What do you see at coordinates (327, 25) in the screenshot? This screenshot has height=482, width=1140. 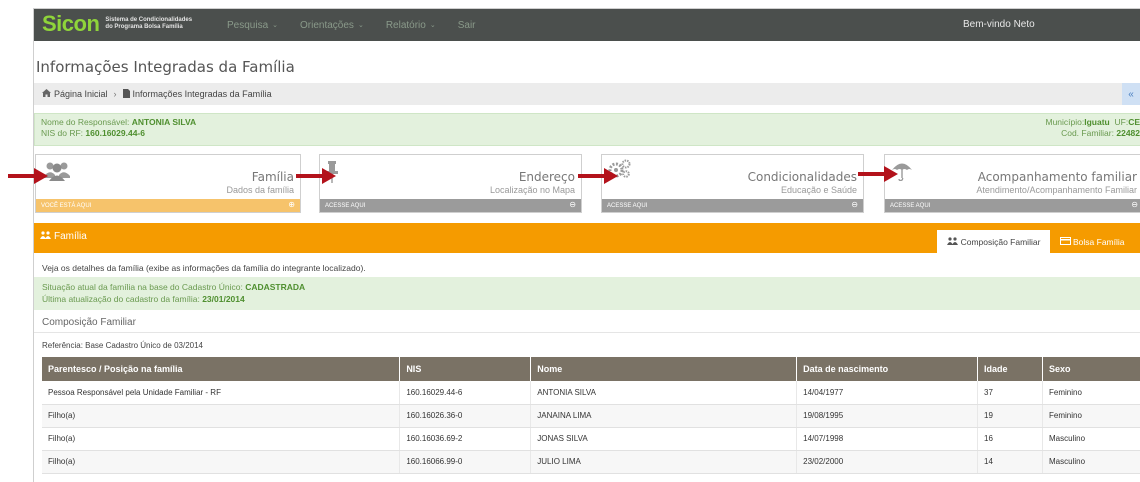 I see `nav-item-label: Orientações` at bounding box center [327, 25].